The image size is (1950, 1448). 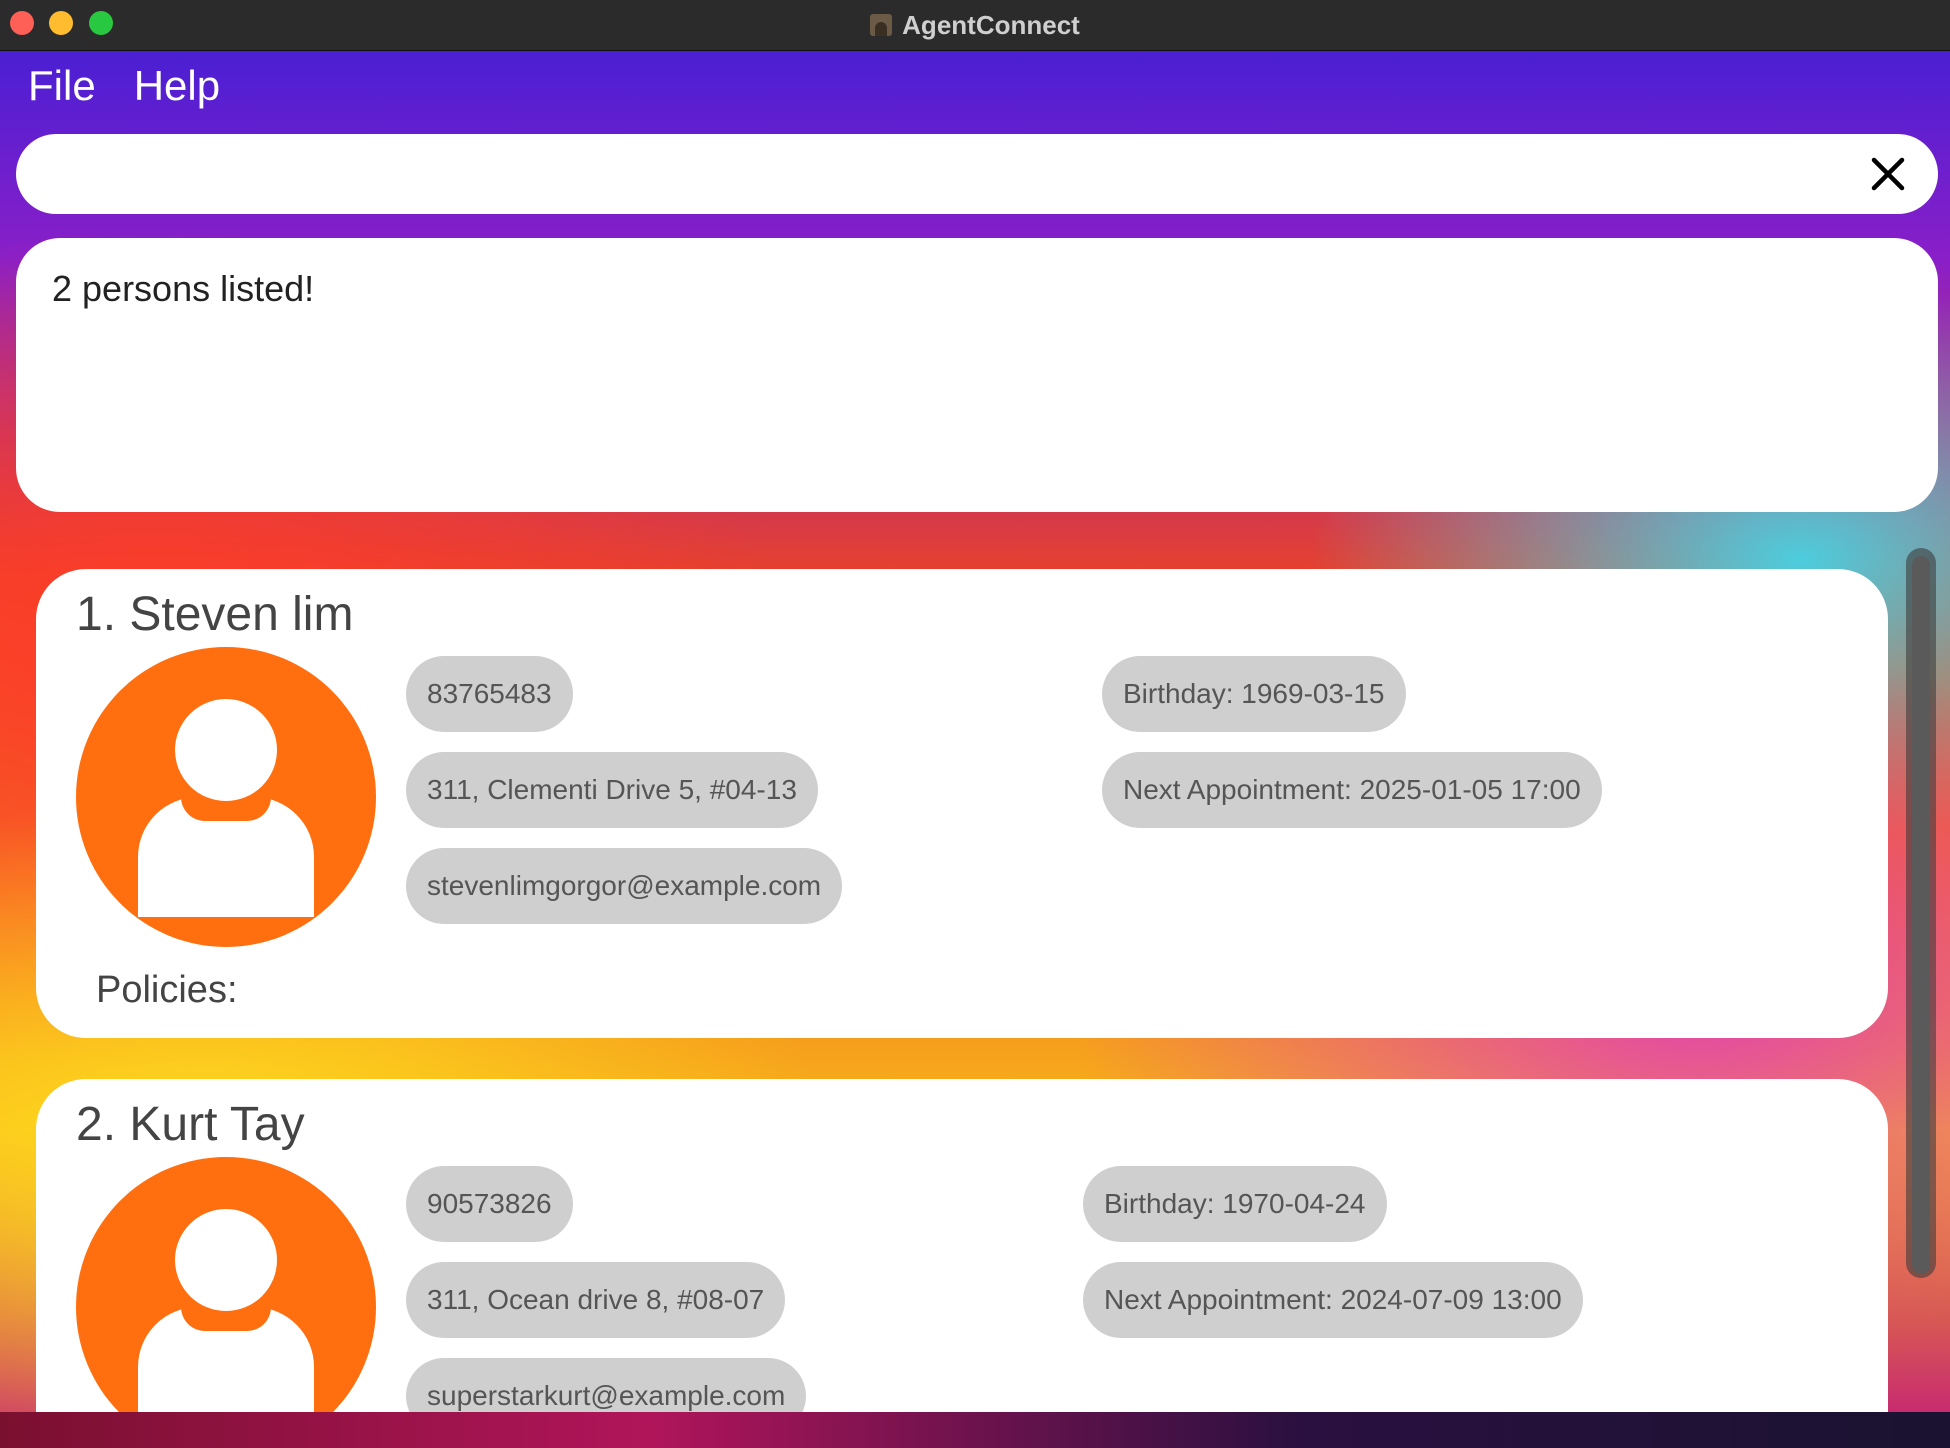 I want to click on phone-chip: 90573826, so click(x=489, y=1204).